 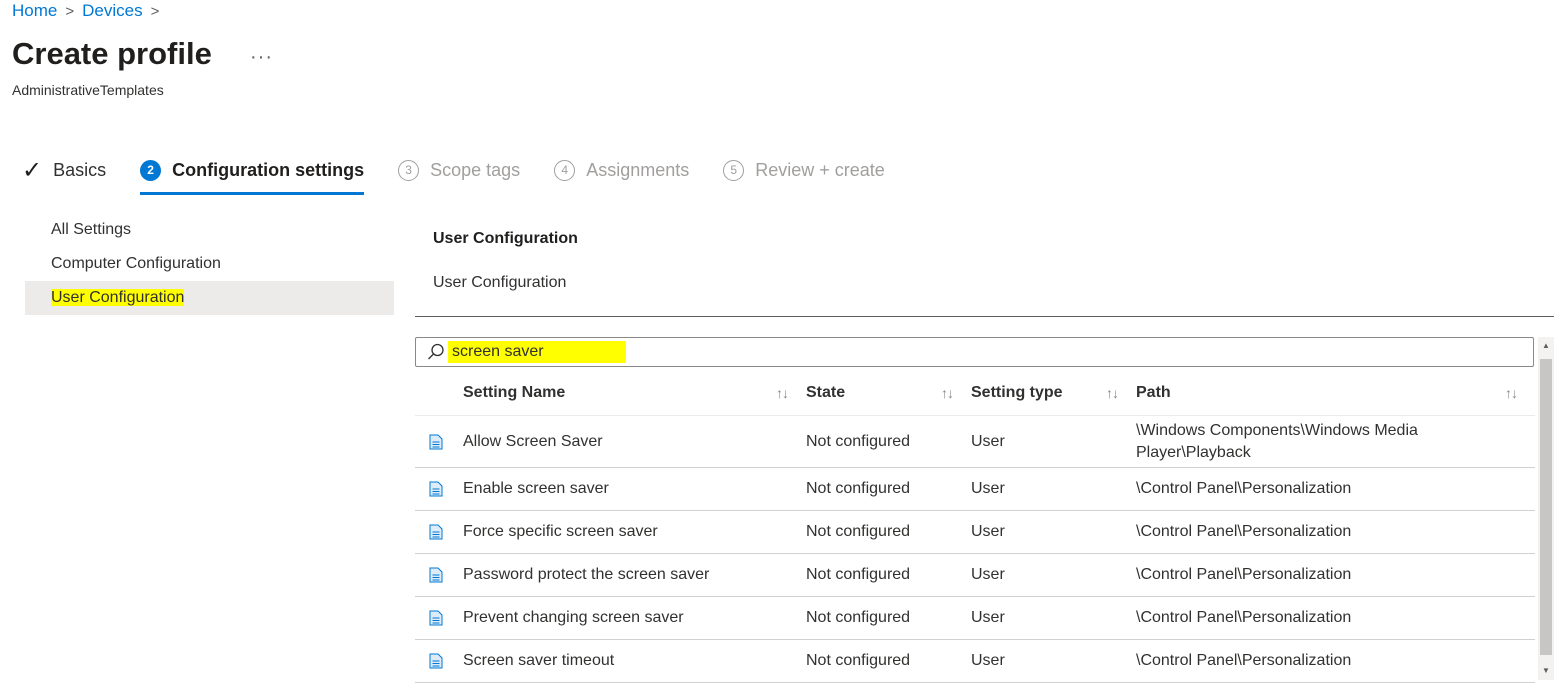 I want to click on step-configuration-settings: 2 Configuration settings, so click(x=252, y=174).